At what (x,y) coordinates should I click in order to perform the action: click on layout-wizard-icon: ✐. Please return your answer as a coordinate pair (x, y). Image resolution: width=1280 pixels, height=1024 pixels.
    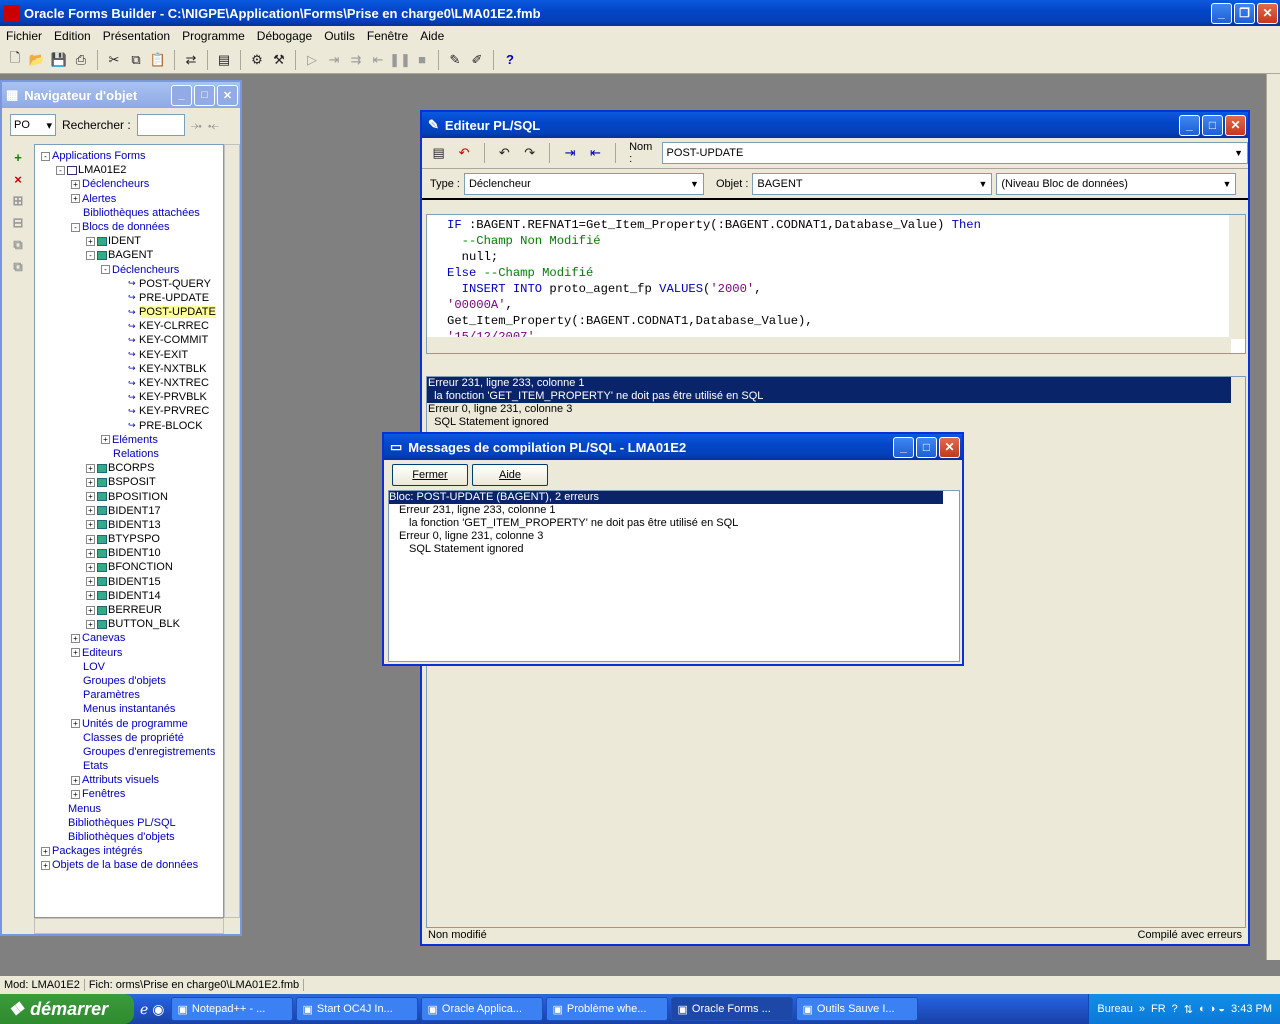
    Looking at the image, I should click on (477, 60).